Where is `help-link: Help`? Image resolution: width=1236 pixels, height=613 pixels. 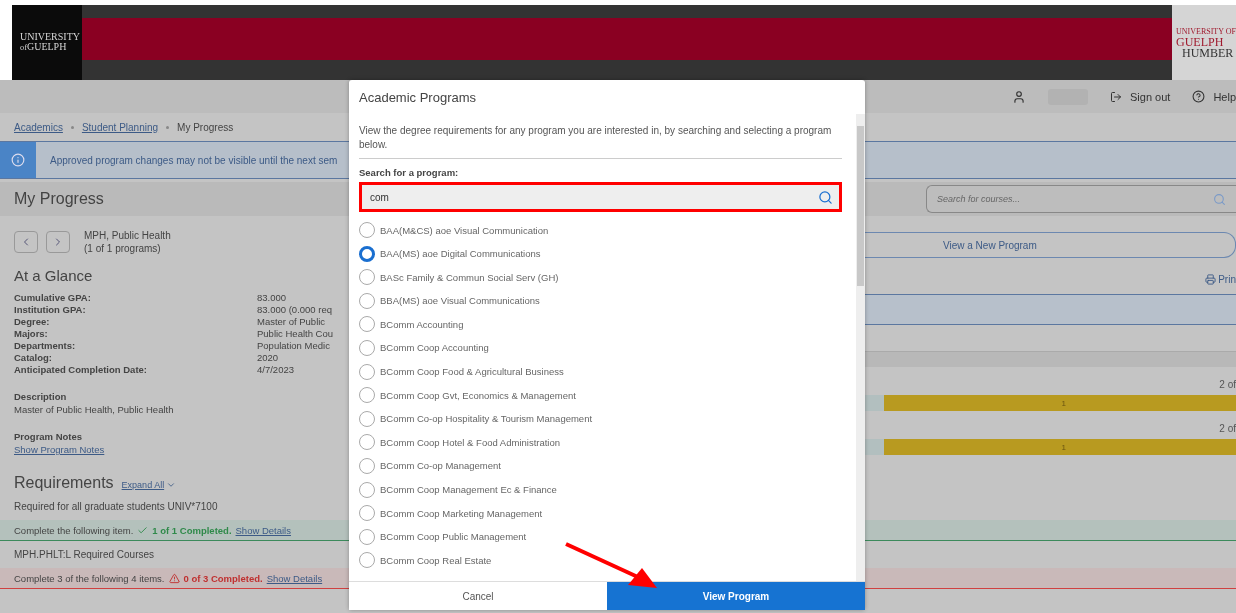 help-link: Help is located at coordinates (1214, 96).